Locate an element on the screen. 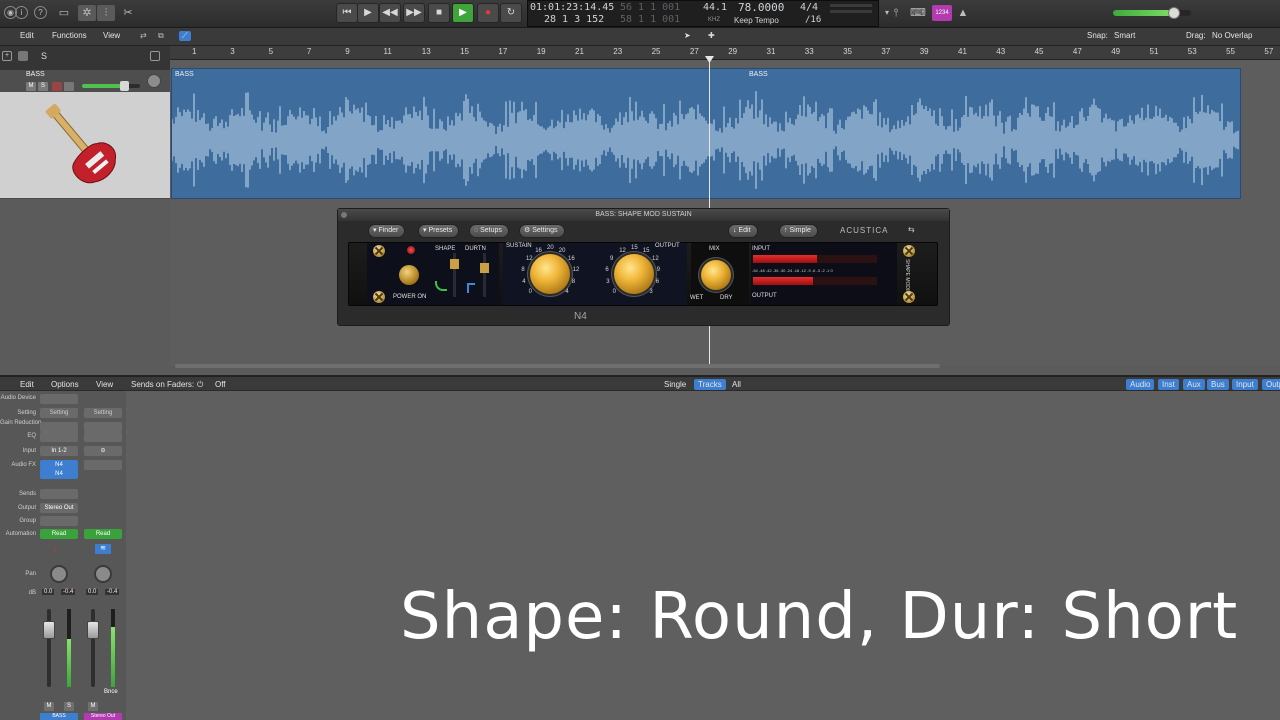 Image resolution: width=1280 pixels, height=720 pixels. toolbar-icon: ▭ is located at coordinates (64, 13).